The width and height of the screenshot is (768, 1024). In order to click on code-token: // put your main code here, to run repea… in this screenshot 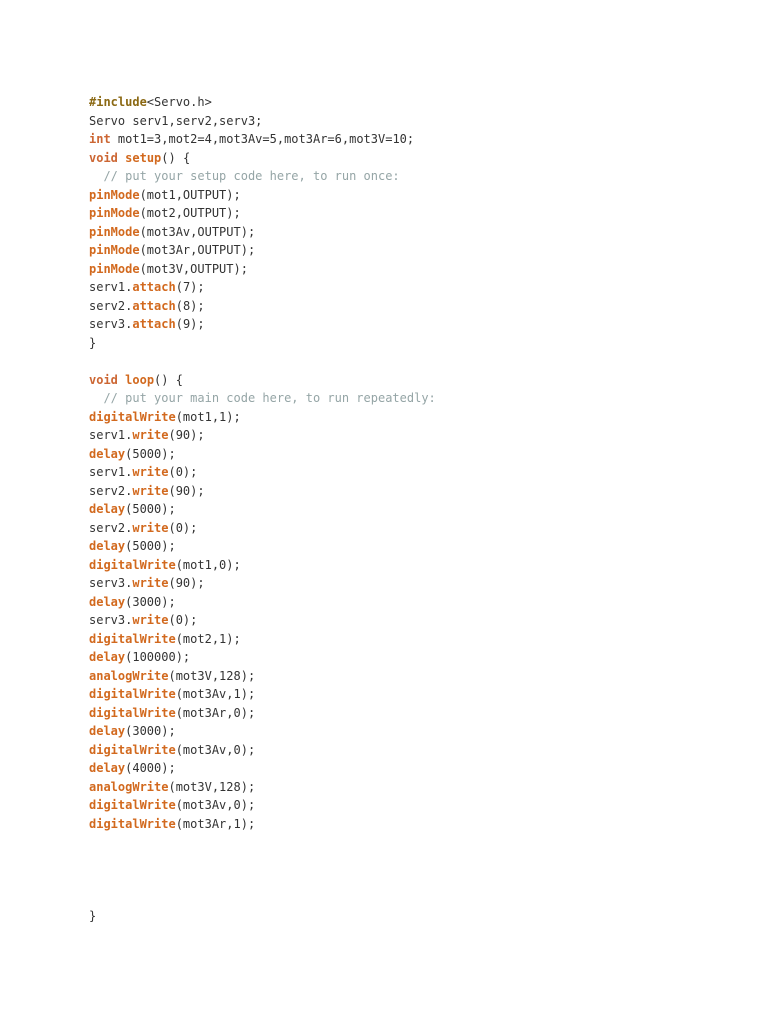, I will do `click(262, 398)`.